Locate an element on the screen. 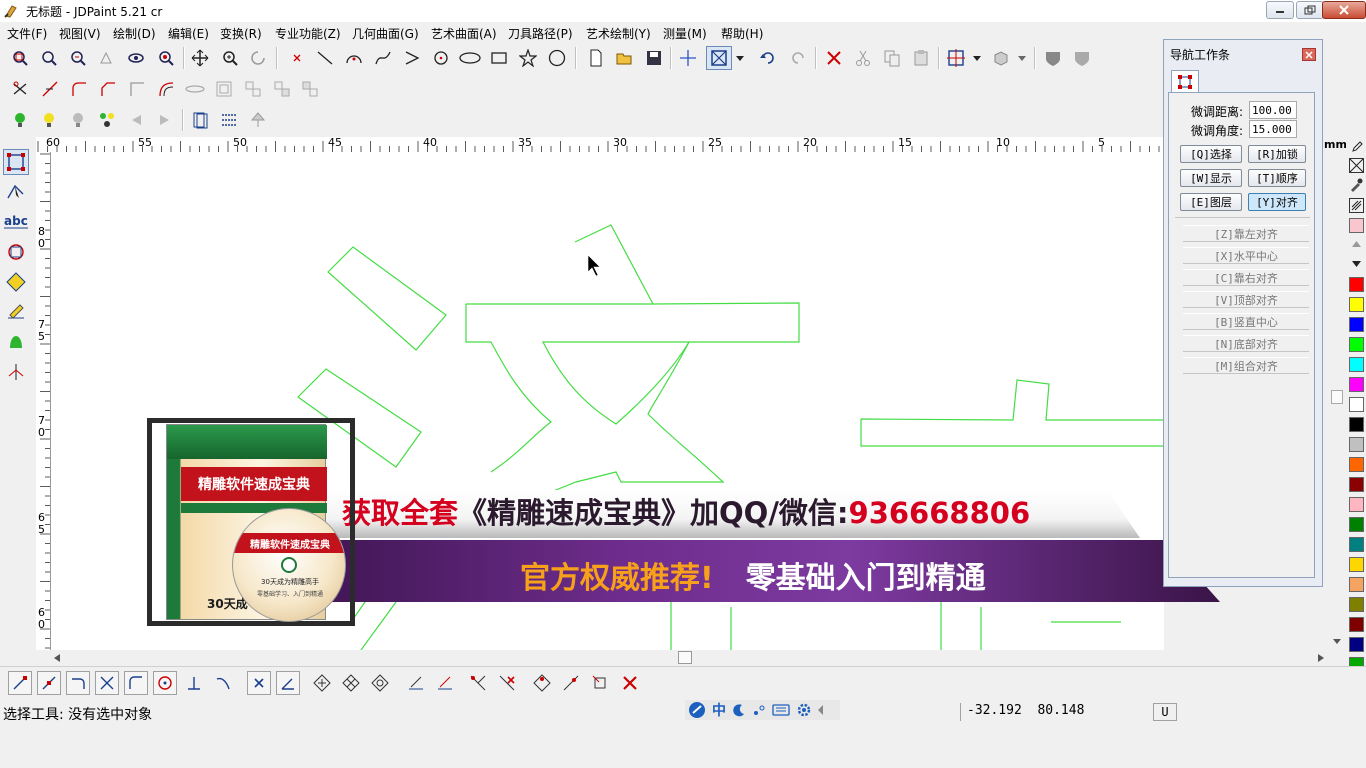 This screenshot has height=768, width=1366. transform-node-button is located at coordinates (322, 683).